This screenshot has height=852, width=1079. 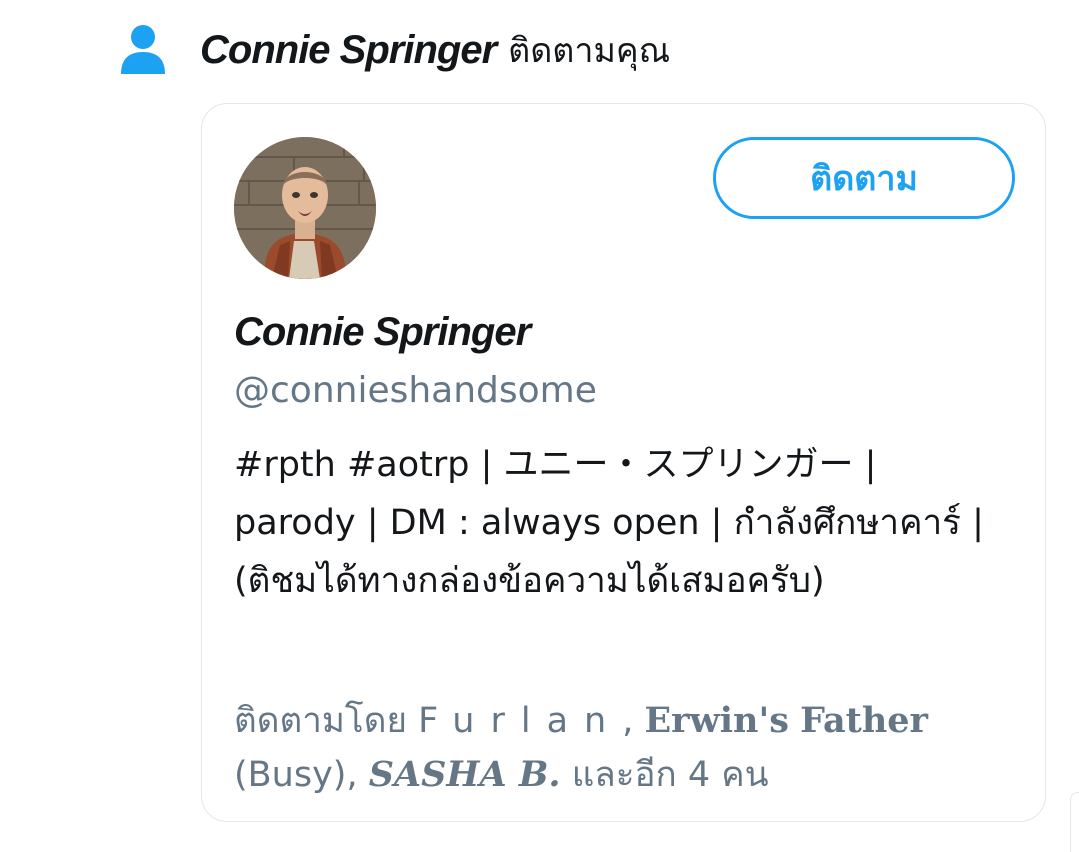 I want to click on profile-handle: @connieshandsome, so click(x=415, y=390).